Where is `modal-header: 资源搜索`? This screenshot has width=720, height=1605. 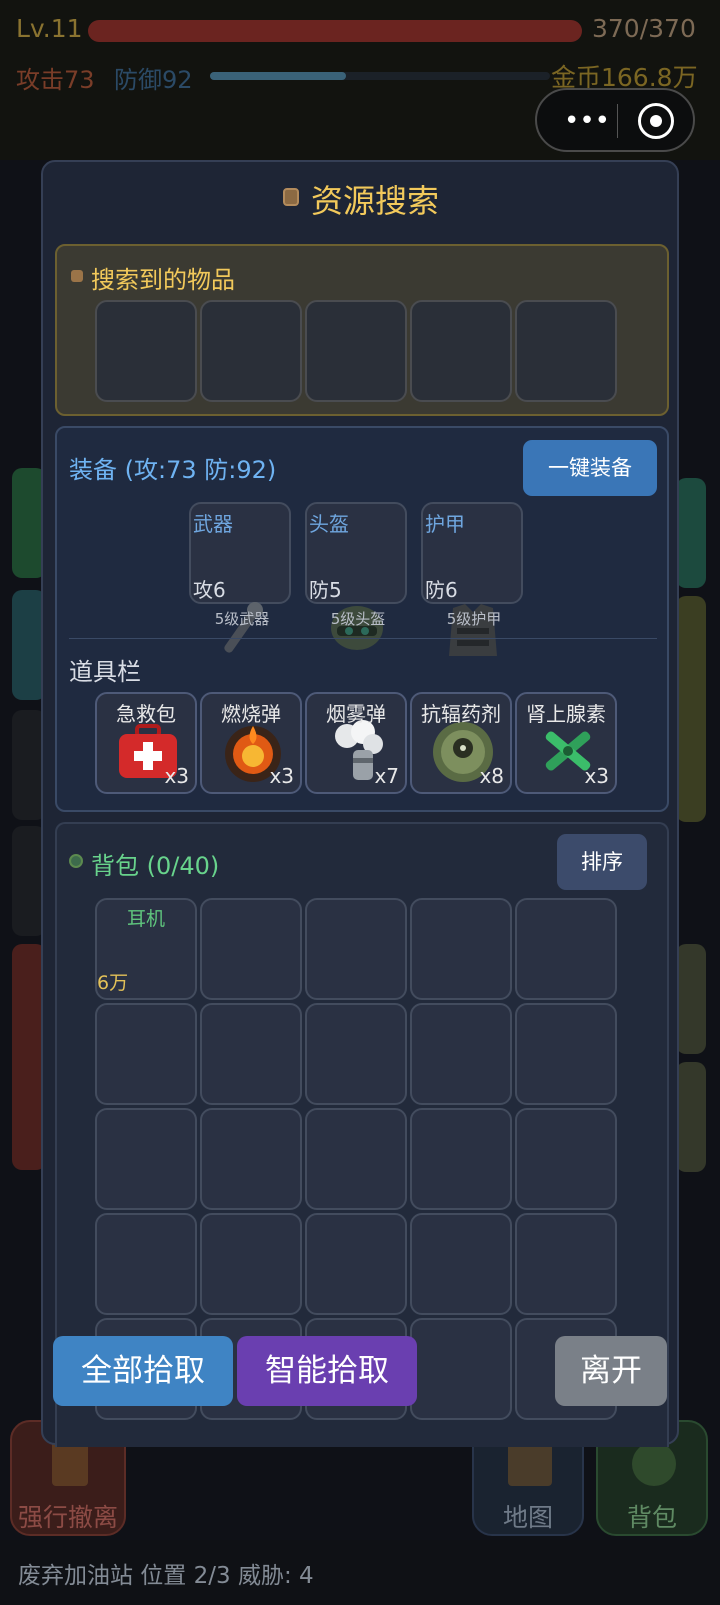
modal-header: 资源搜索 is located at coordinates (360, 200).